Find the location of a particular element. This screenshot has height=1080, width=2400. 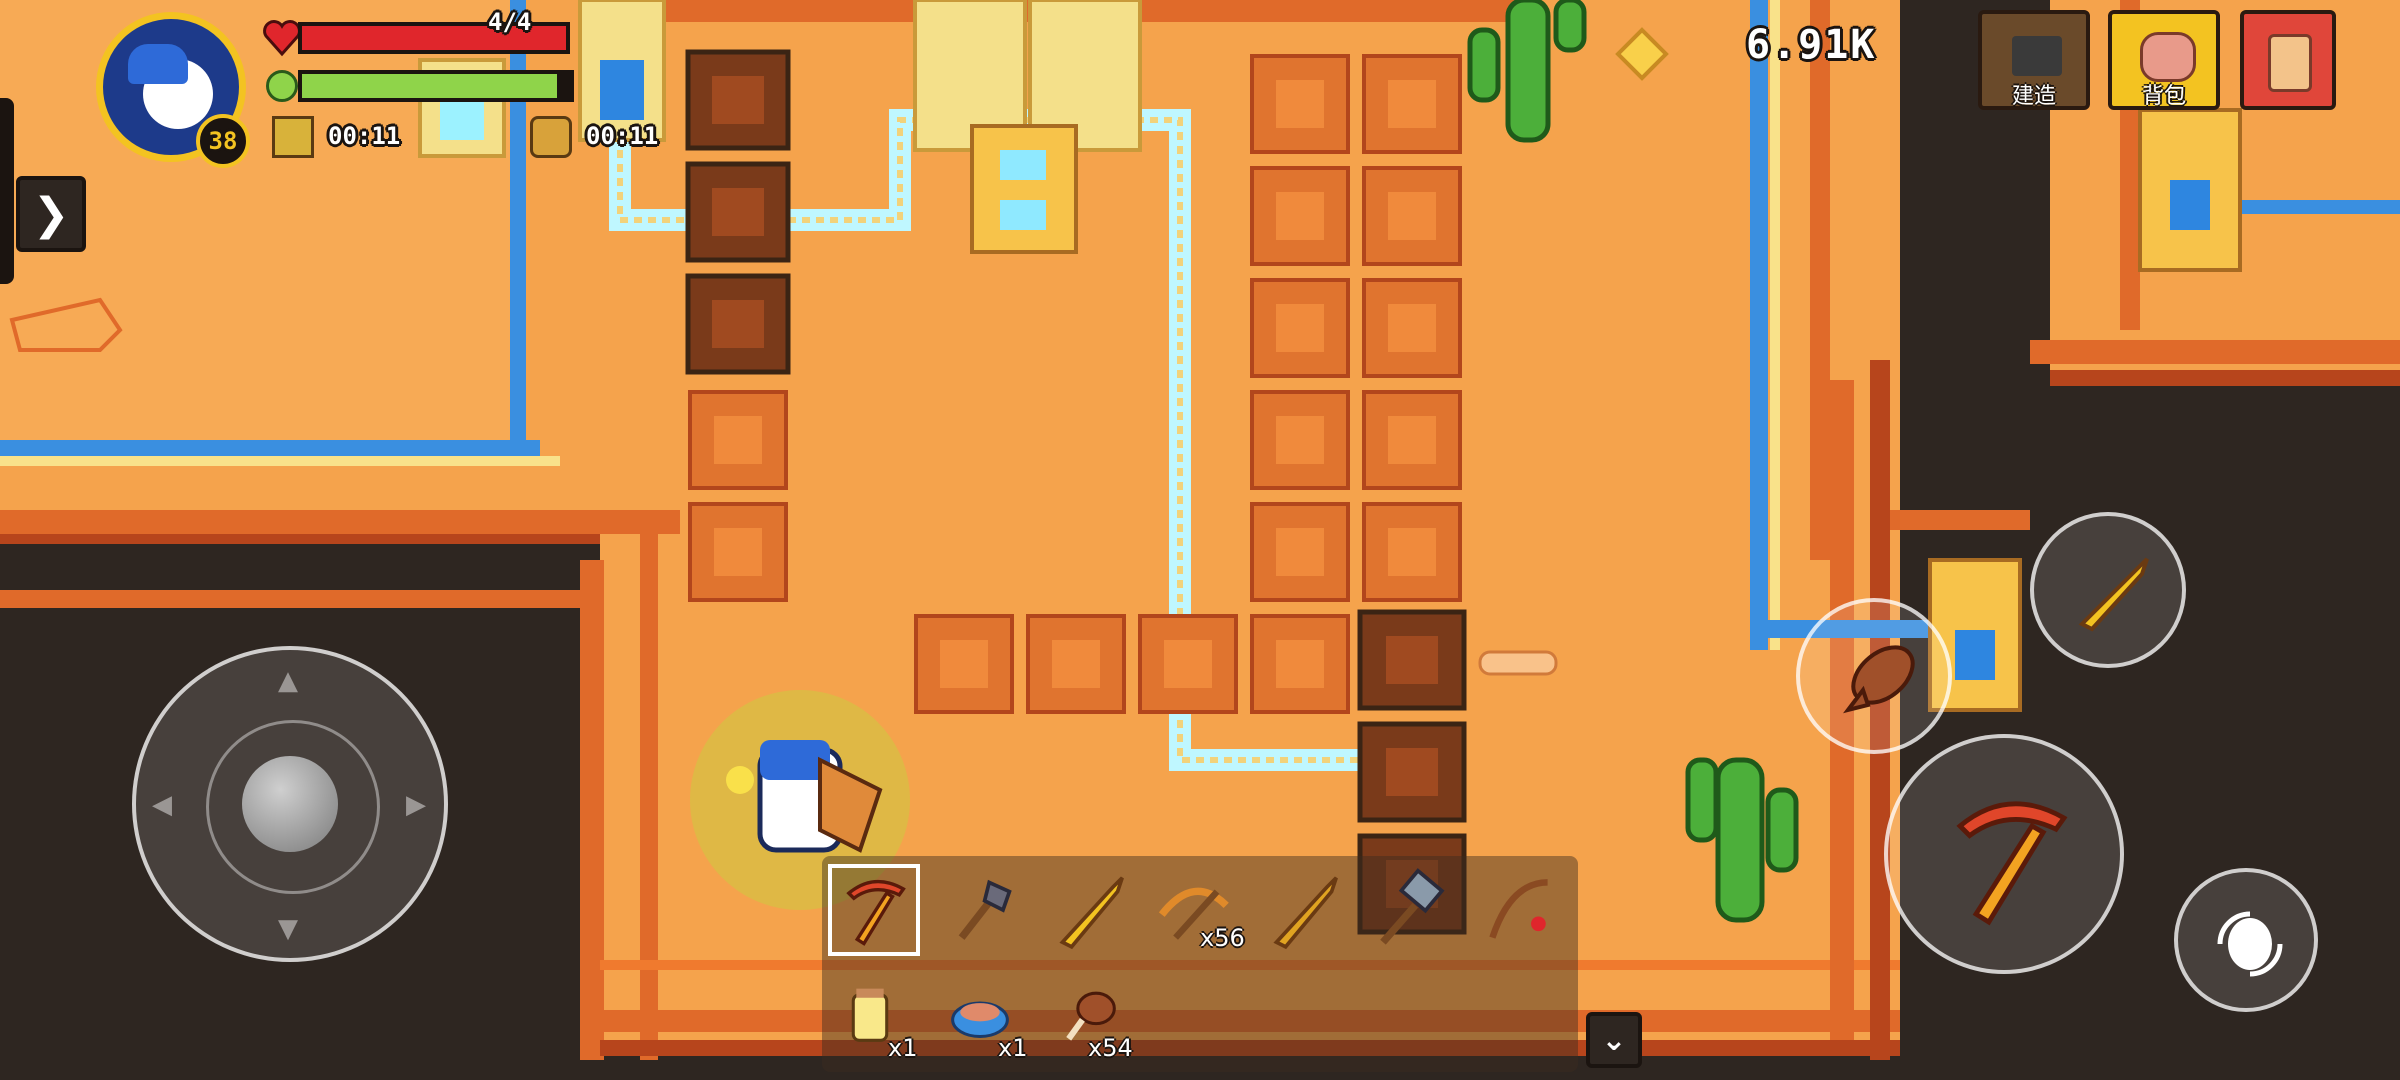

hotbar-collapse-button: ⌄ is located at coordinates (1614, 1040).